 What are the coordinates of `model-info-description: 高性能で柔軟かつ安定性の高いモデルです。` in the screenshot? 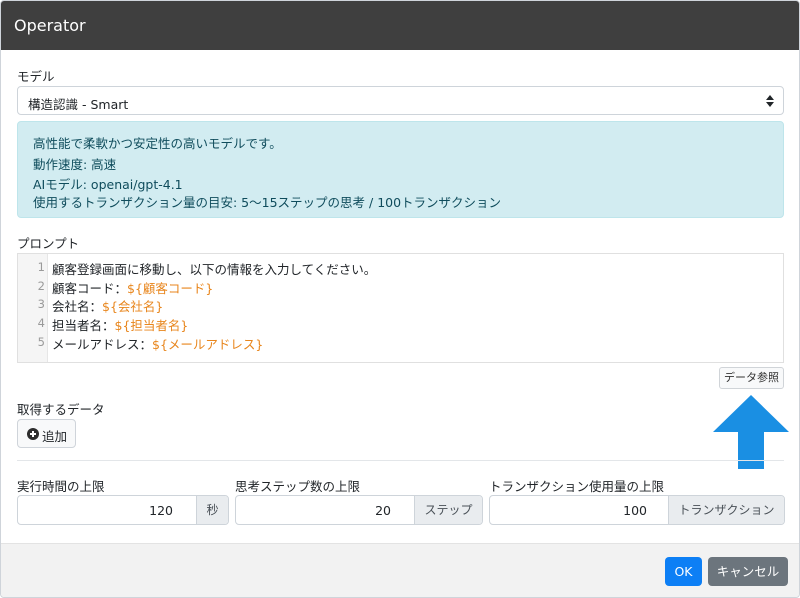 It's located at (157, 143).